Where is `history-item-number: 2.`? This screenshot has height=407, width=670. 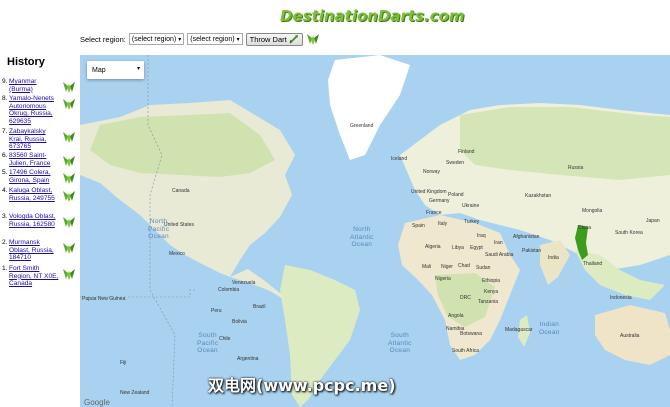 history-item-number: 2. is located at coordinates (5, 242).